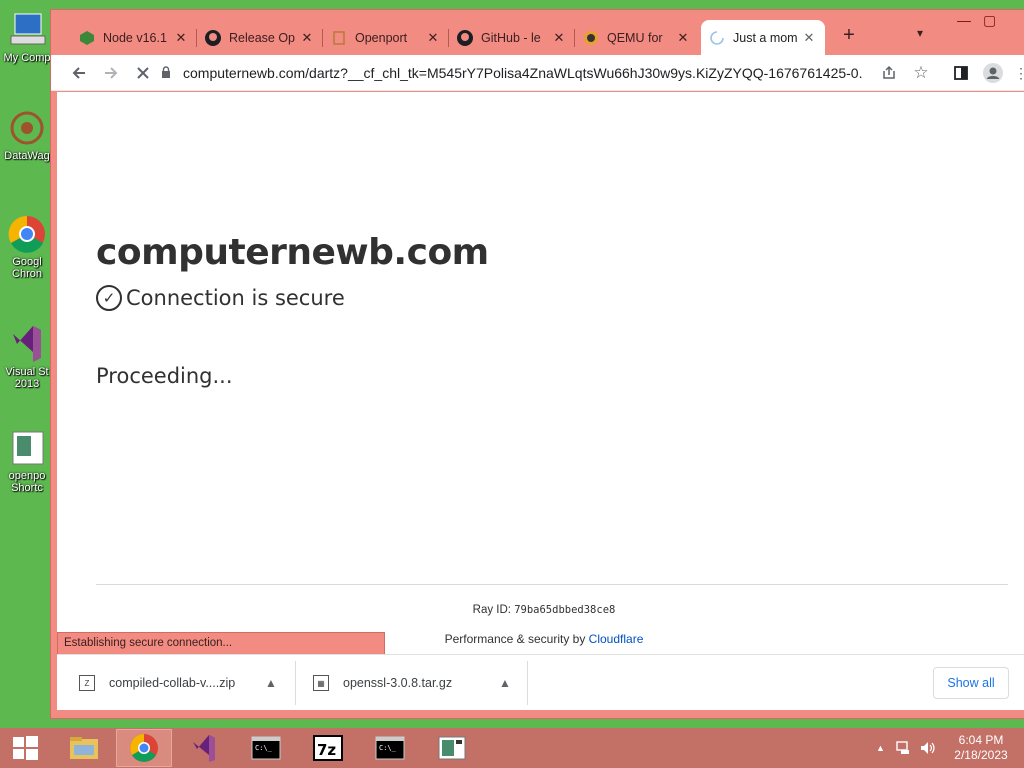 This screenshot has height=768, width=1024. What do you see at coordinates (27, 448) in the screenshot?
I see `shortcut-icon` at bounding box center [27, 448].